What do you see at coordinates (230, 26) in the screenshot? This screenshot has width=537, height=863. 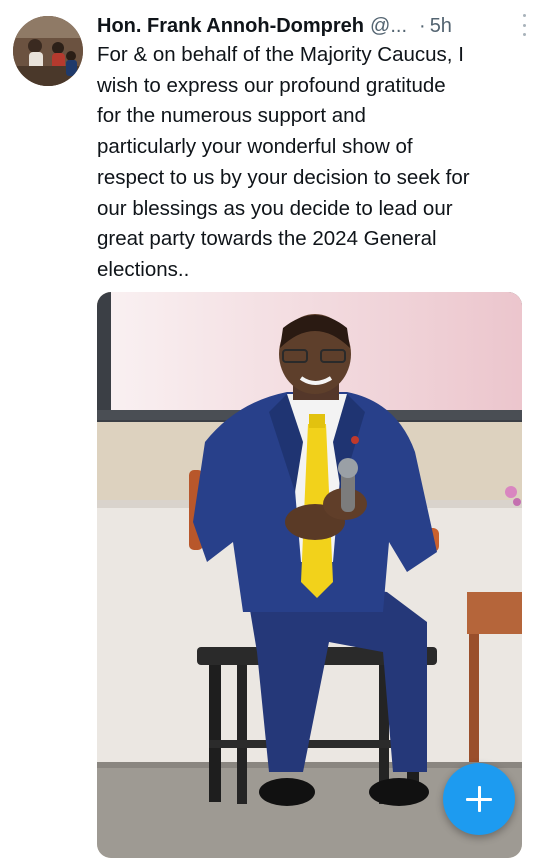 I see `author-name: Hon. Frank Annoh-Dompreh` at bounding box center [230, 26].